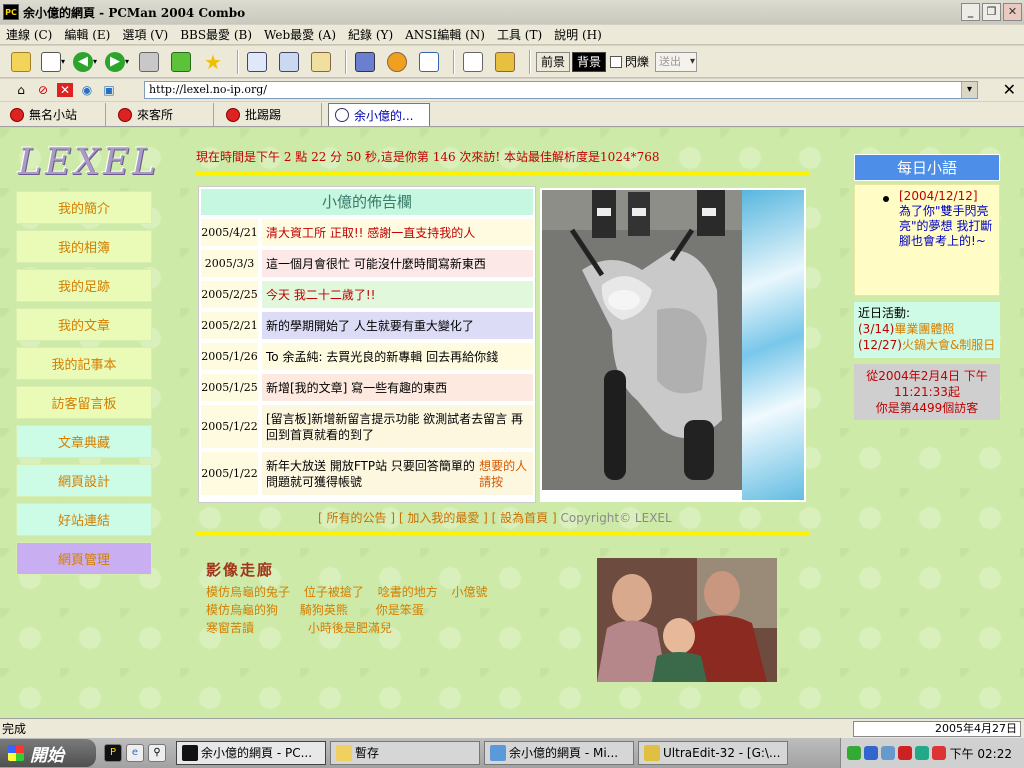 This screenshot has width=1024, height=768. What do you see at coordinates (230, 628) in the screenshot?
I see `gallery-link: 寒窗苦讀` at bounding box center [230, 628].